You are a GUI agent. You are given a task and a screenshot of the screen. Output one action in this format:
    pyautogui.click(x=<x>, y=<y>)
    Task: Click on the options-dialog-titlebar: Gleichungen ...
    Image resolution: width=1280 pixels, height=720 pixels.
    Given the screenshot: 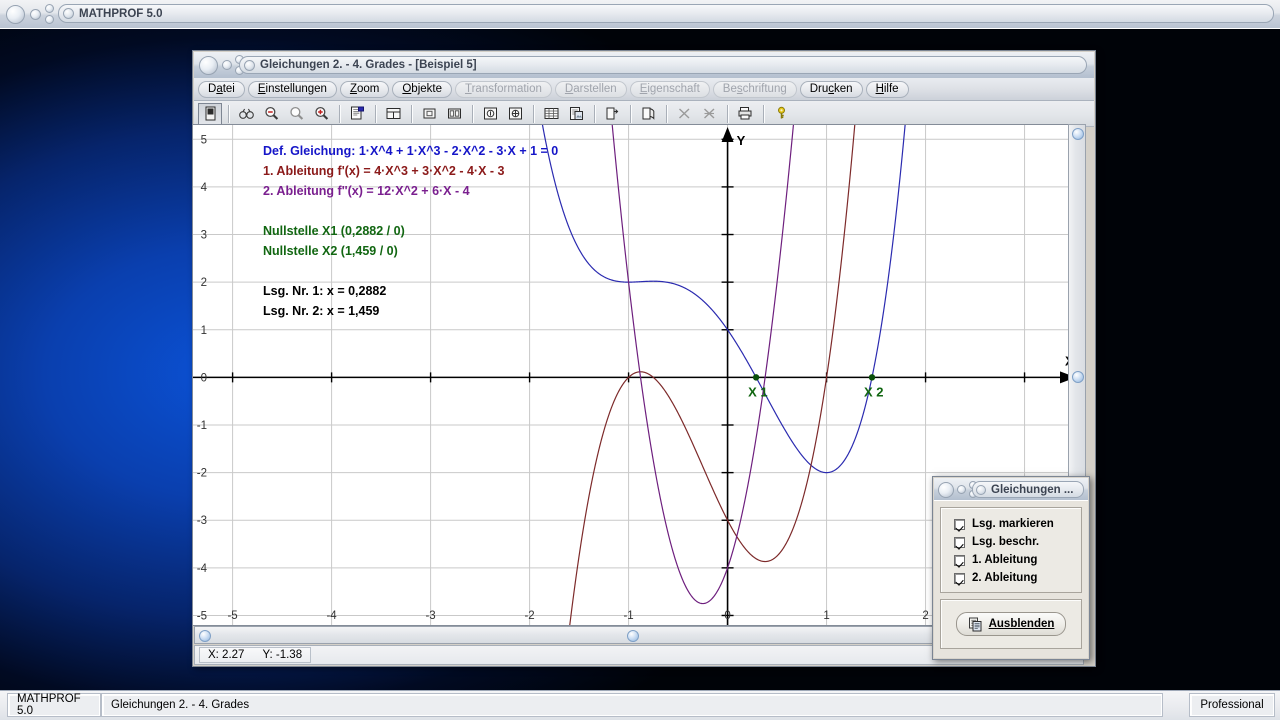 What is the action you would take?
    pyautogui.click(x=1011, y=489)
    